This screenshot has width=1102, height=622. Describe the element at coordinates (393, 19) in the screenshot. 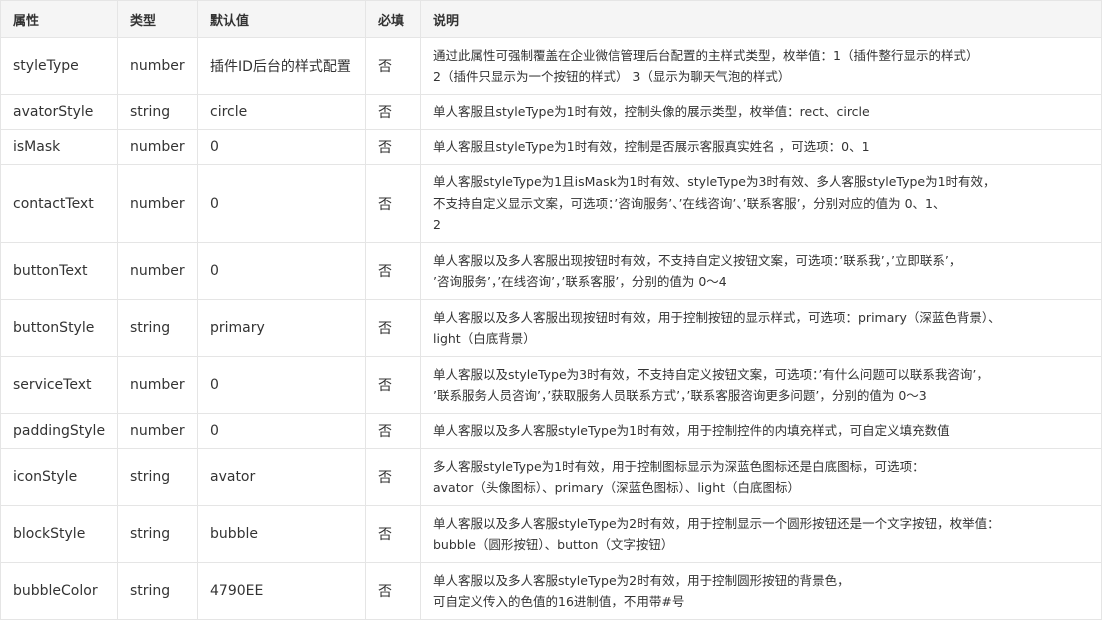

I see `header-required: 必填` at that location.